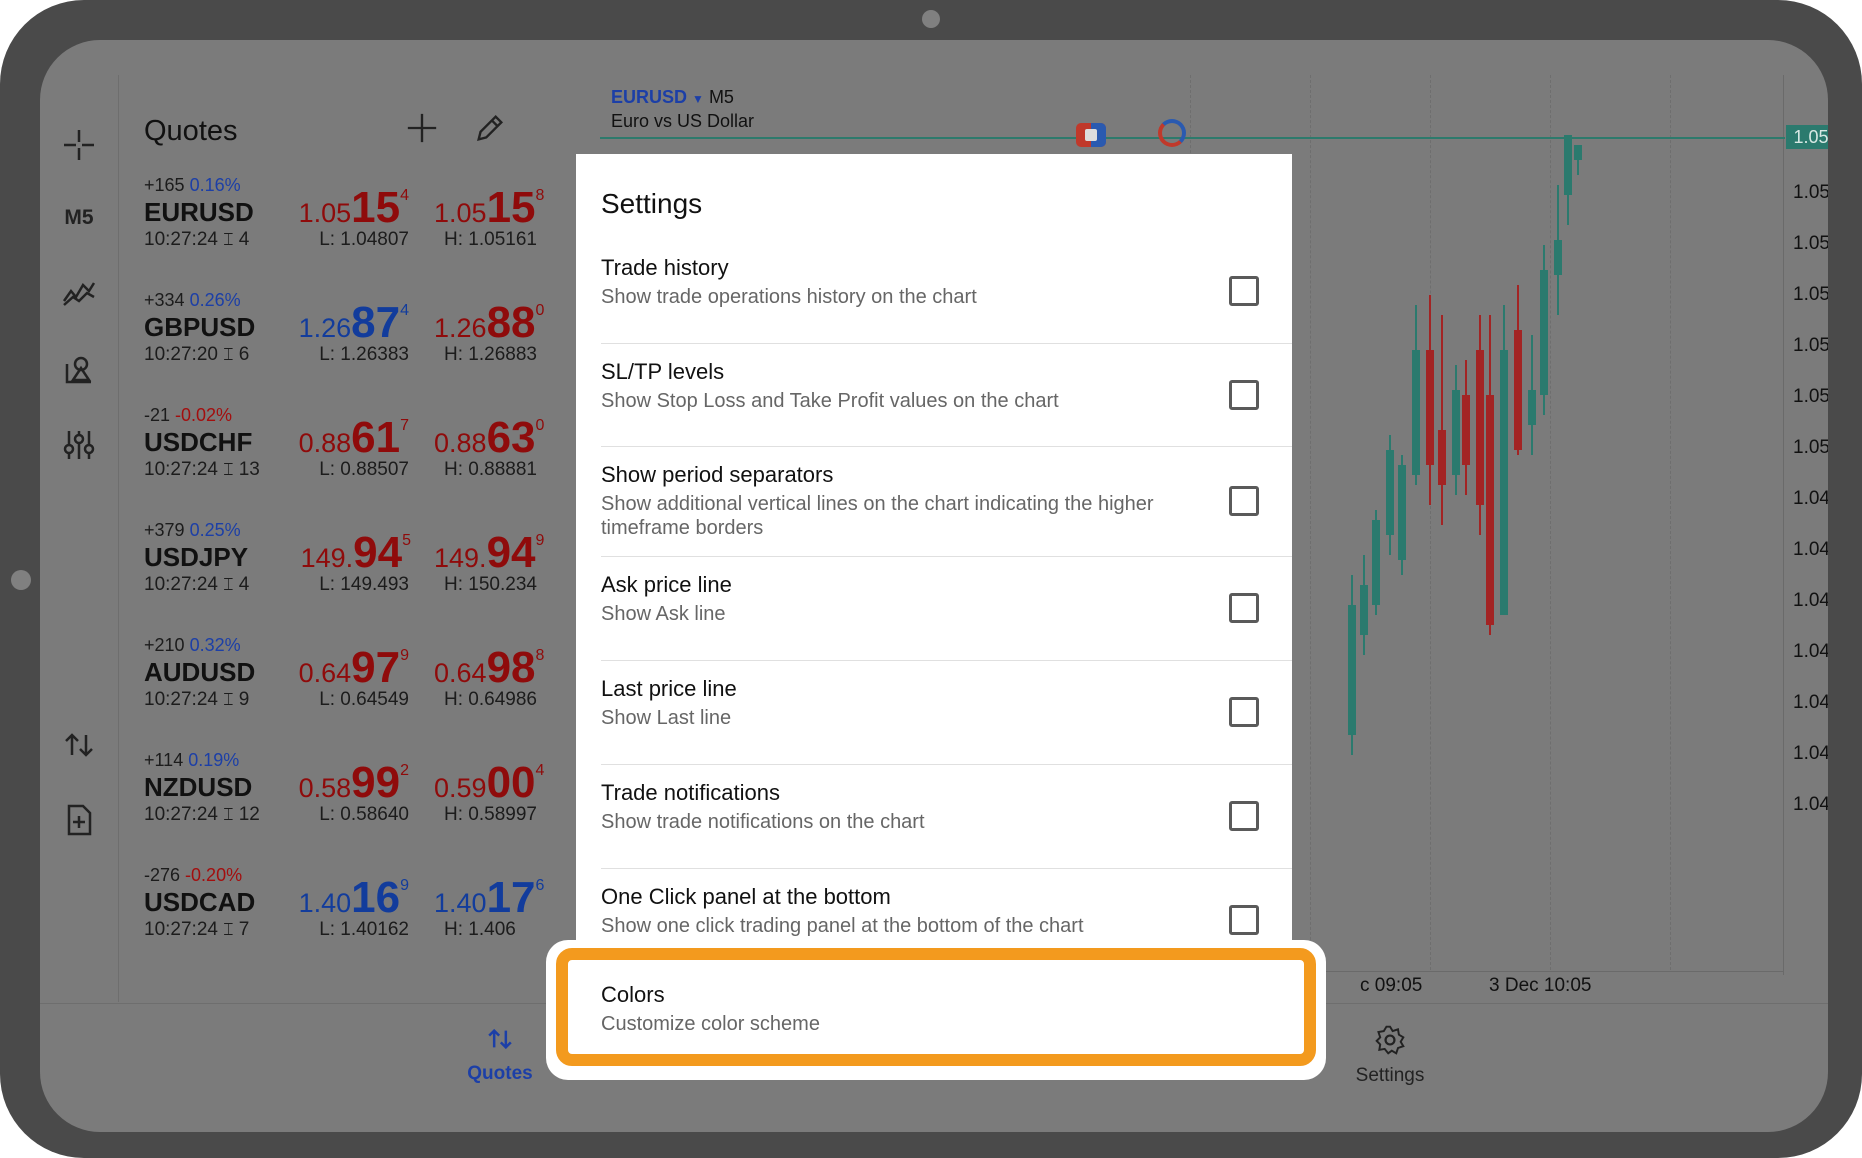  What do you see at coordinates (489, 438) in the screenshot?
I see `ask-price: 0.88630` at bounding box center [489, 438].